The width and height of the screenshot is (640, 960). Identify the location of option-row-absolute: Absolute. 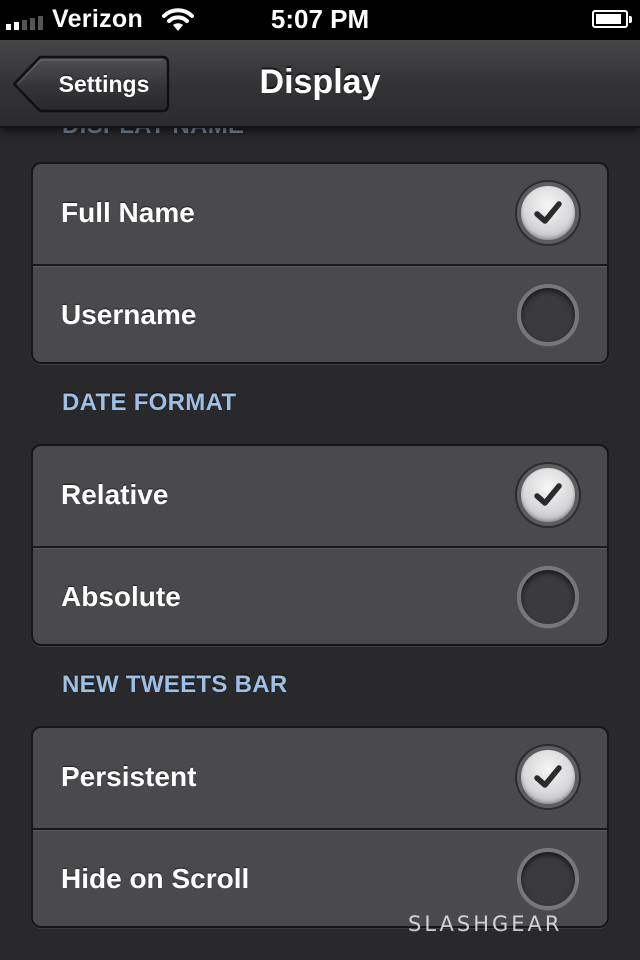
(320, 595).